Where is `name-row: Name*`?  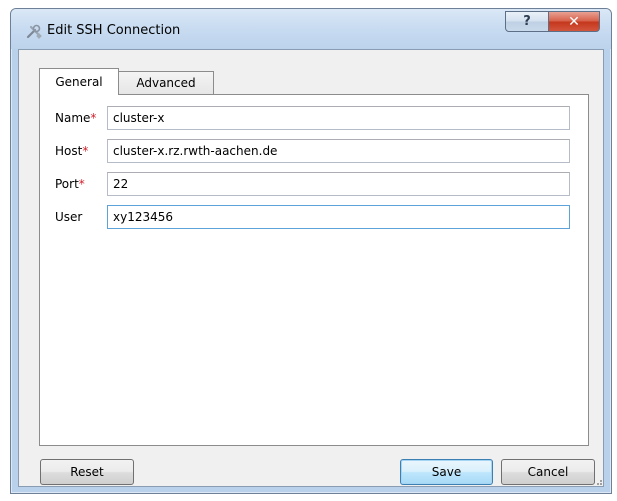 name-row: Name* is located at coordinates (314, 118).